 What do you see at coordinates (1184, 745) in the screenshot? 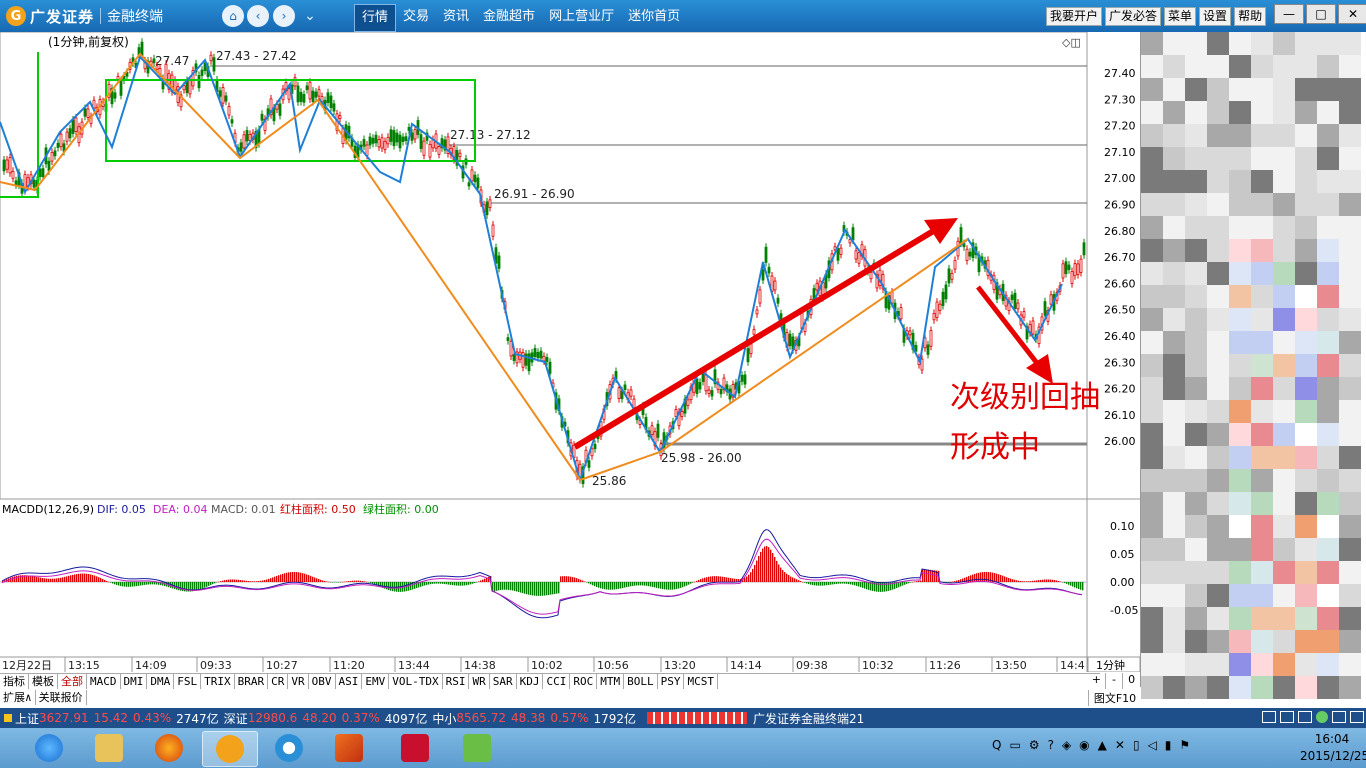
I see `tray-flag-icon: ⚑` at bounding box center [1184, 745].